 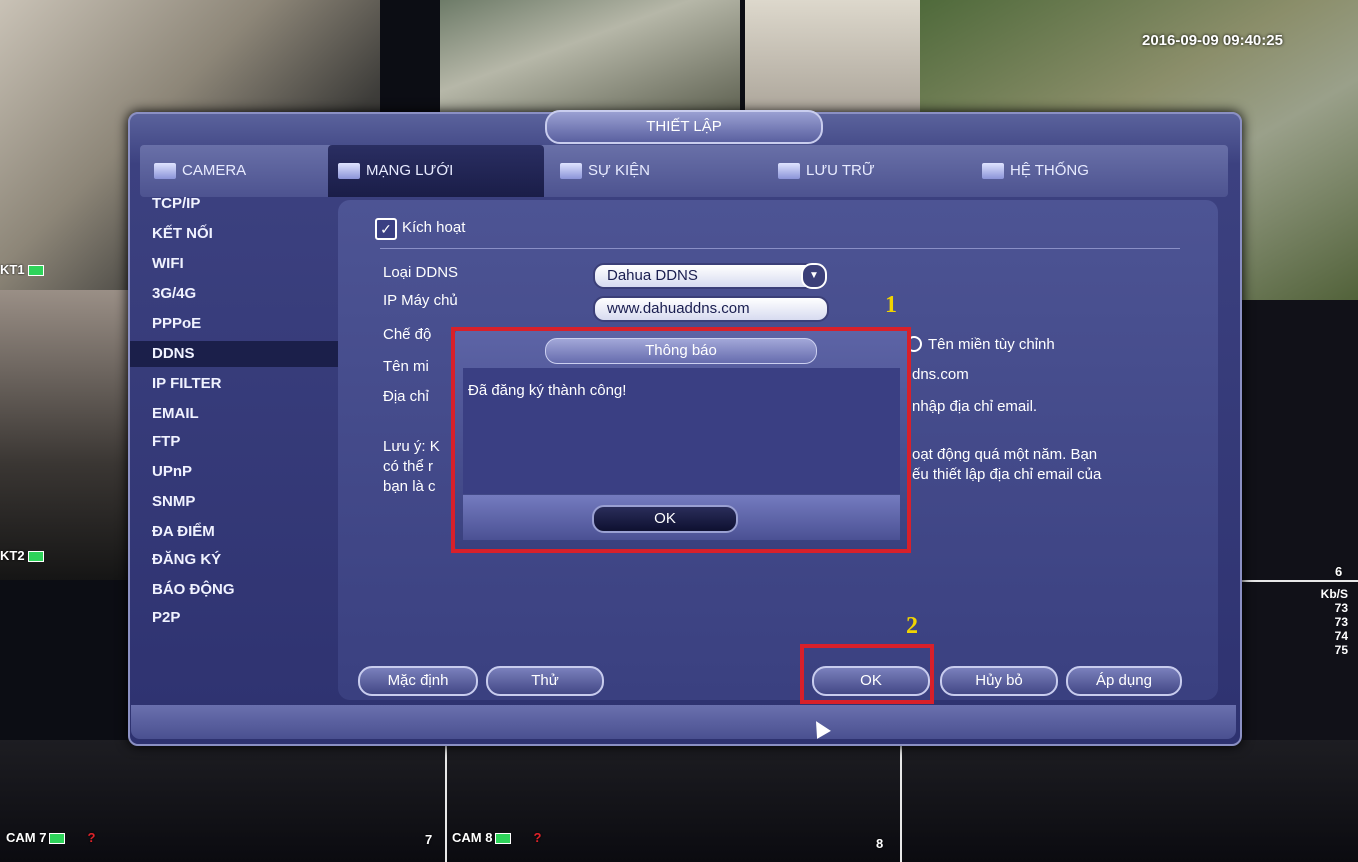 What do you see at coordinates (64, 435) in the screenshot?
I see `camera-feed-left-mid` at bounding box center [64, 435].